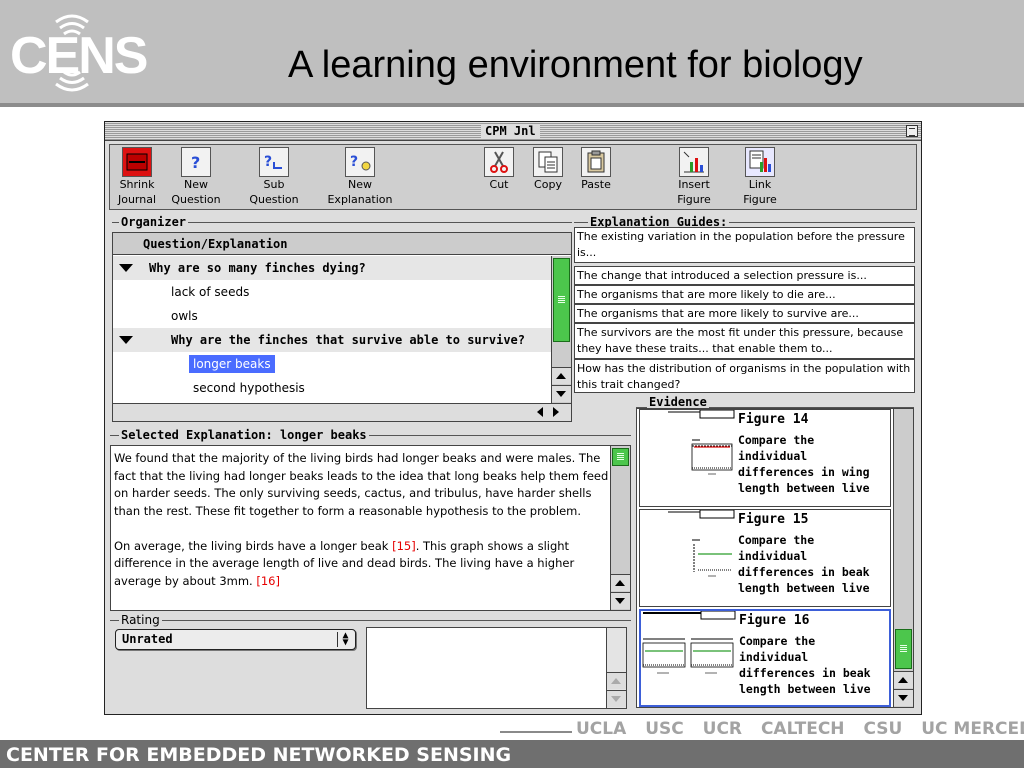 This screenshot has width=1024, height=768. What do you see at coordinates (694, 162) in the screenshot?
I see `insert-figure-icon` at bounding box center [694, 162].